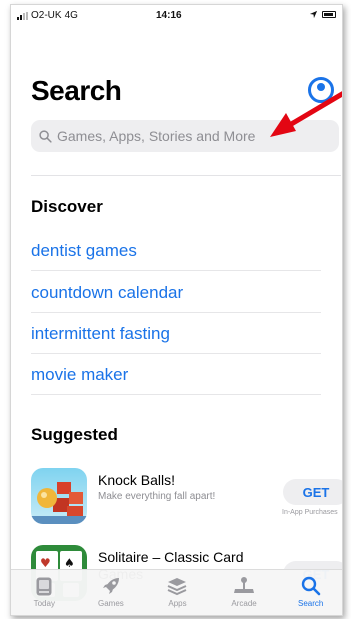 The width and height of the screenshot is (351, 619). What do you see at coordinates (110, 603) in the screenshot?
I see `tab-label: Games` at bounding box center [110, 603].